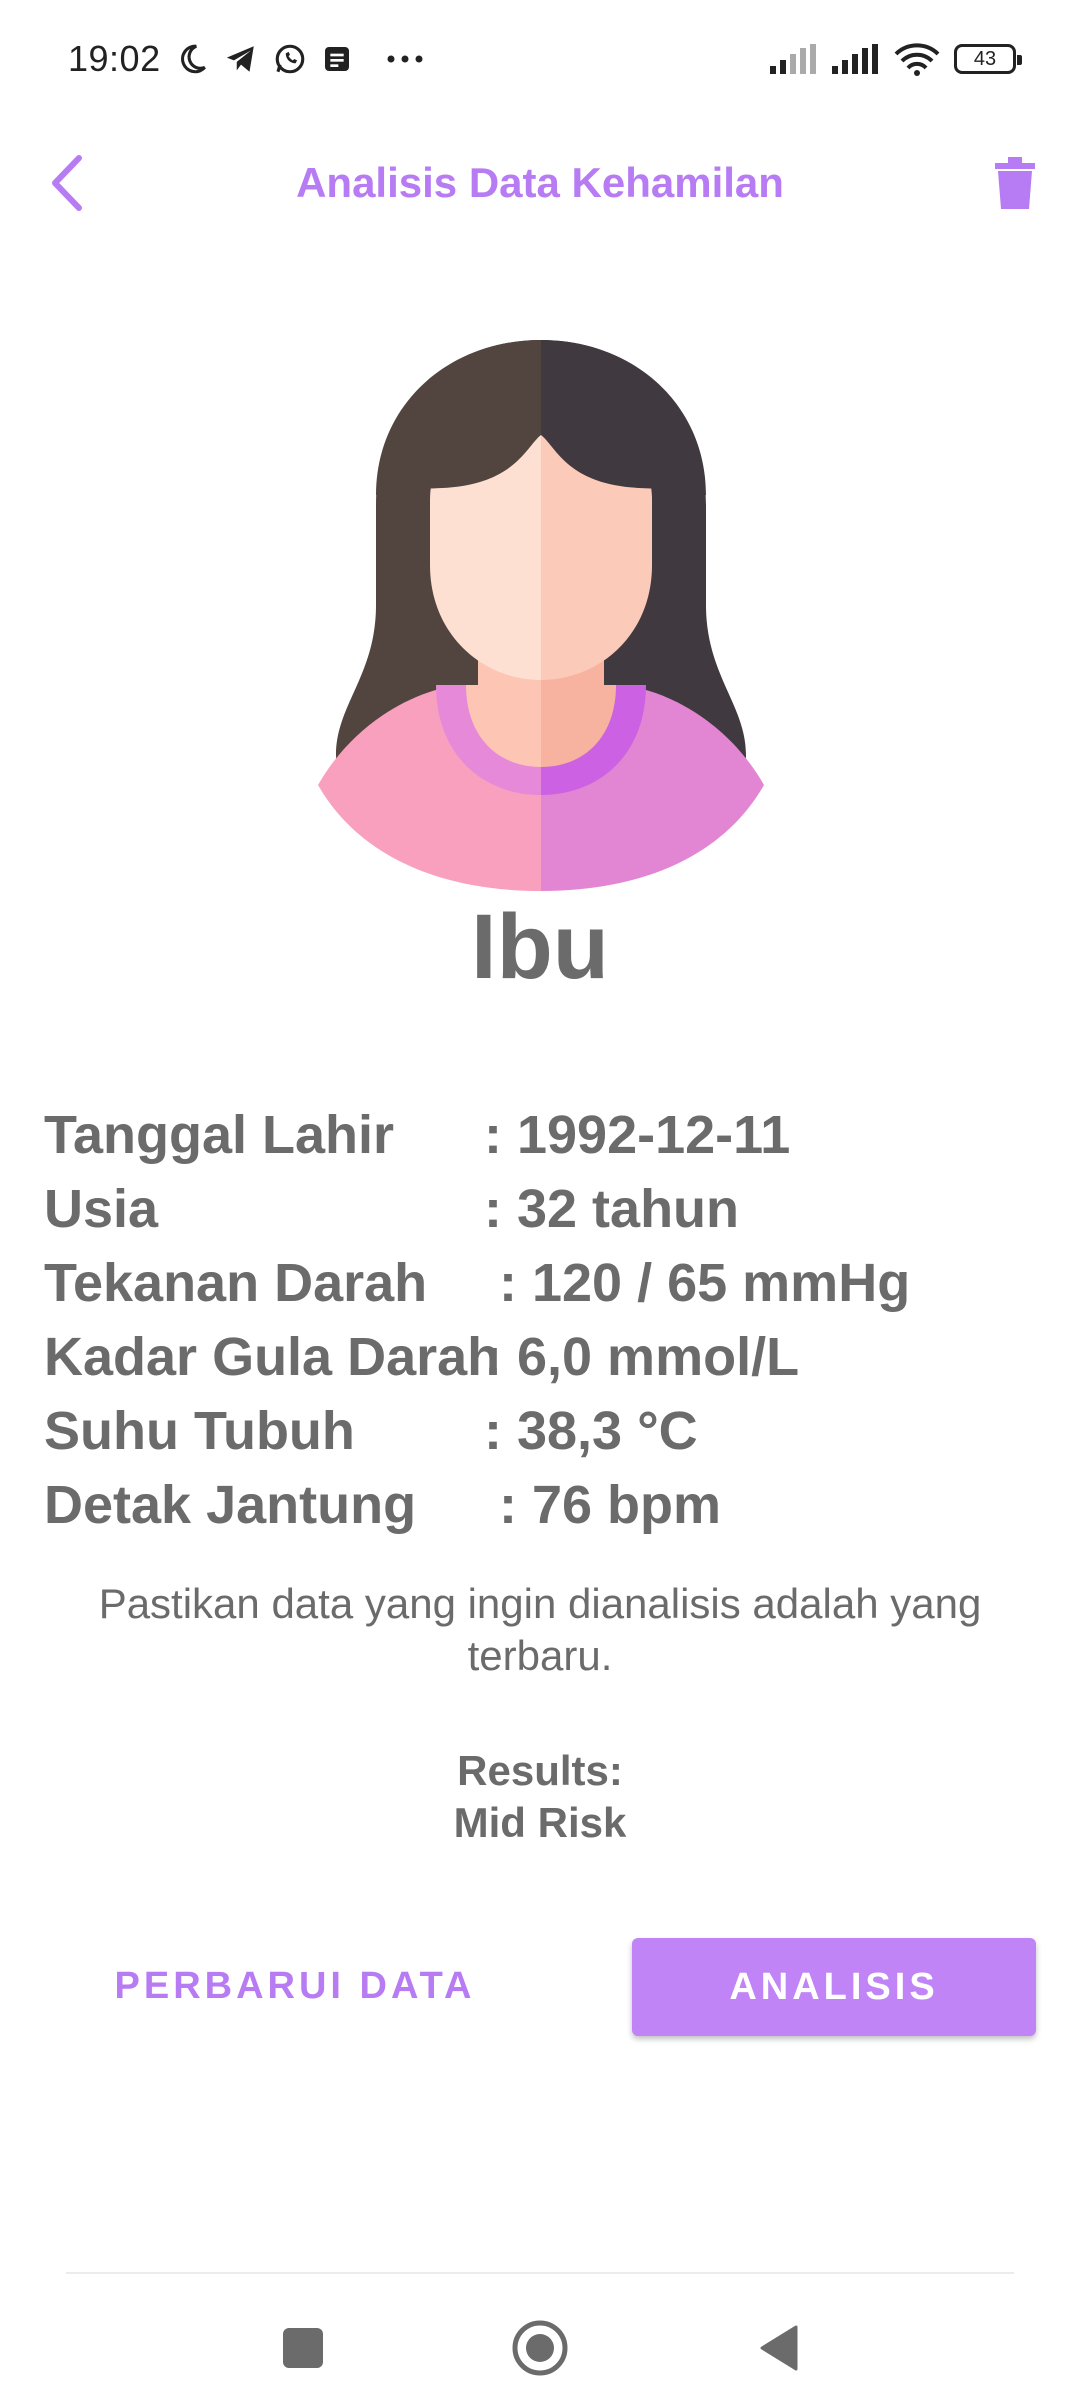  Describe the element at coordinates (642, 1357) in the screenshot. I see `detail-value: : 6,0 mmol/L` at that location.